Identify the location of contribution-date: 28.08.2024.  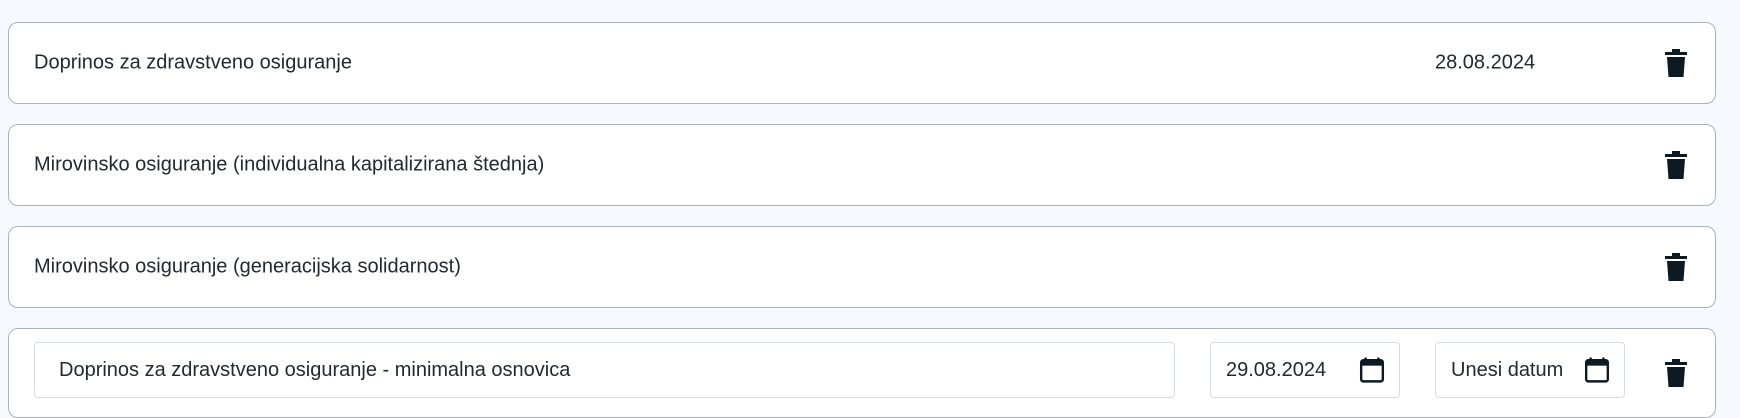
(1485, 62).